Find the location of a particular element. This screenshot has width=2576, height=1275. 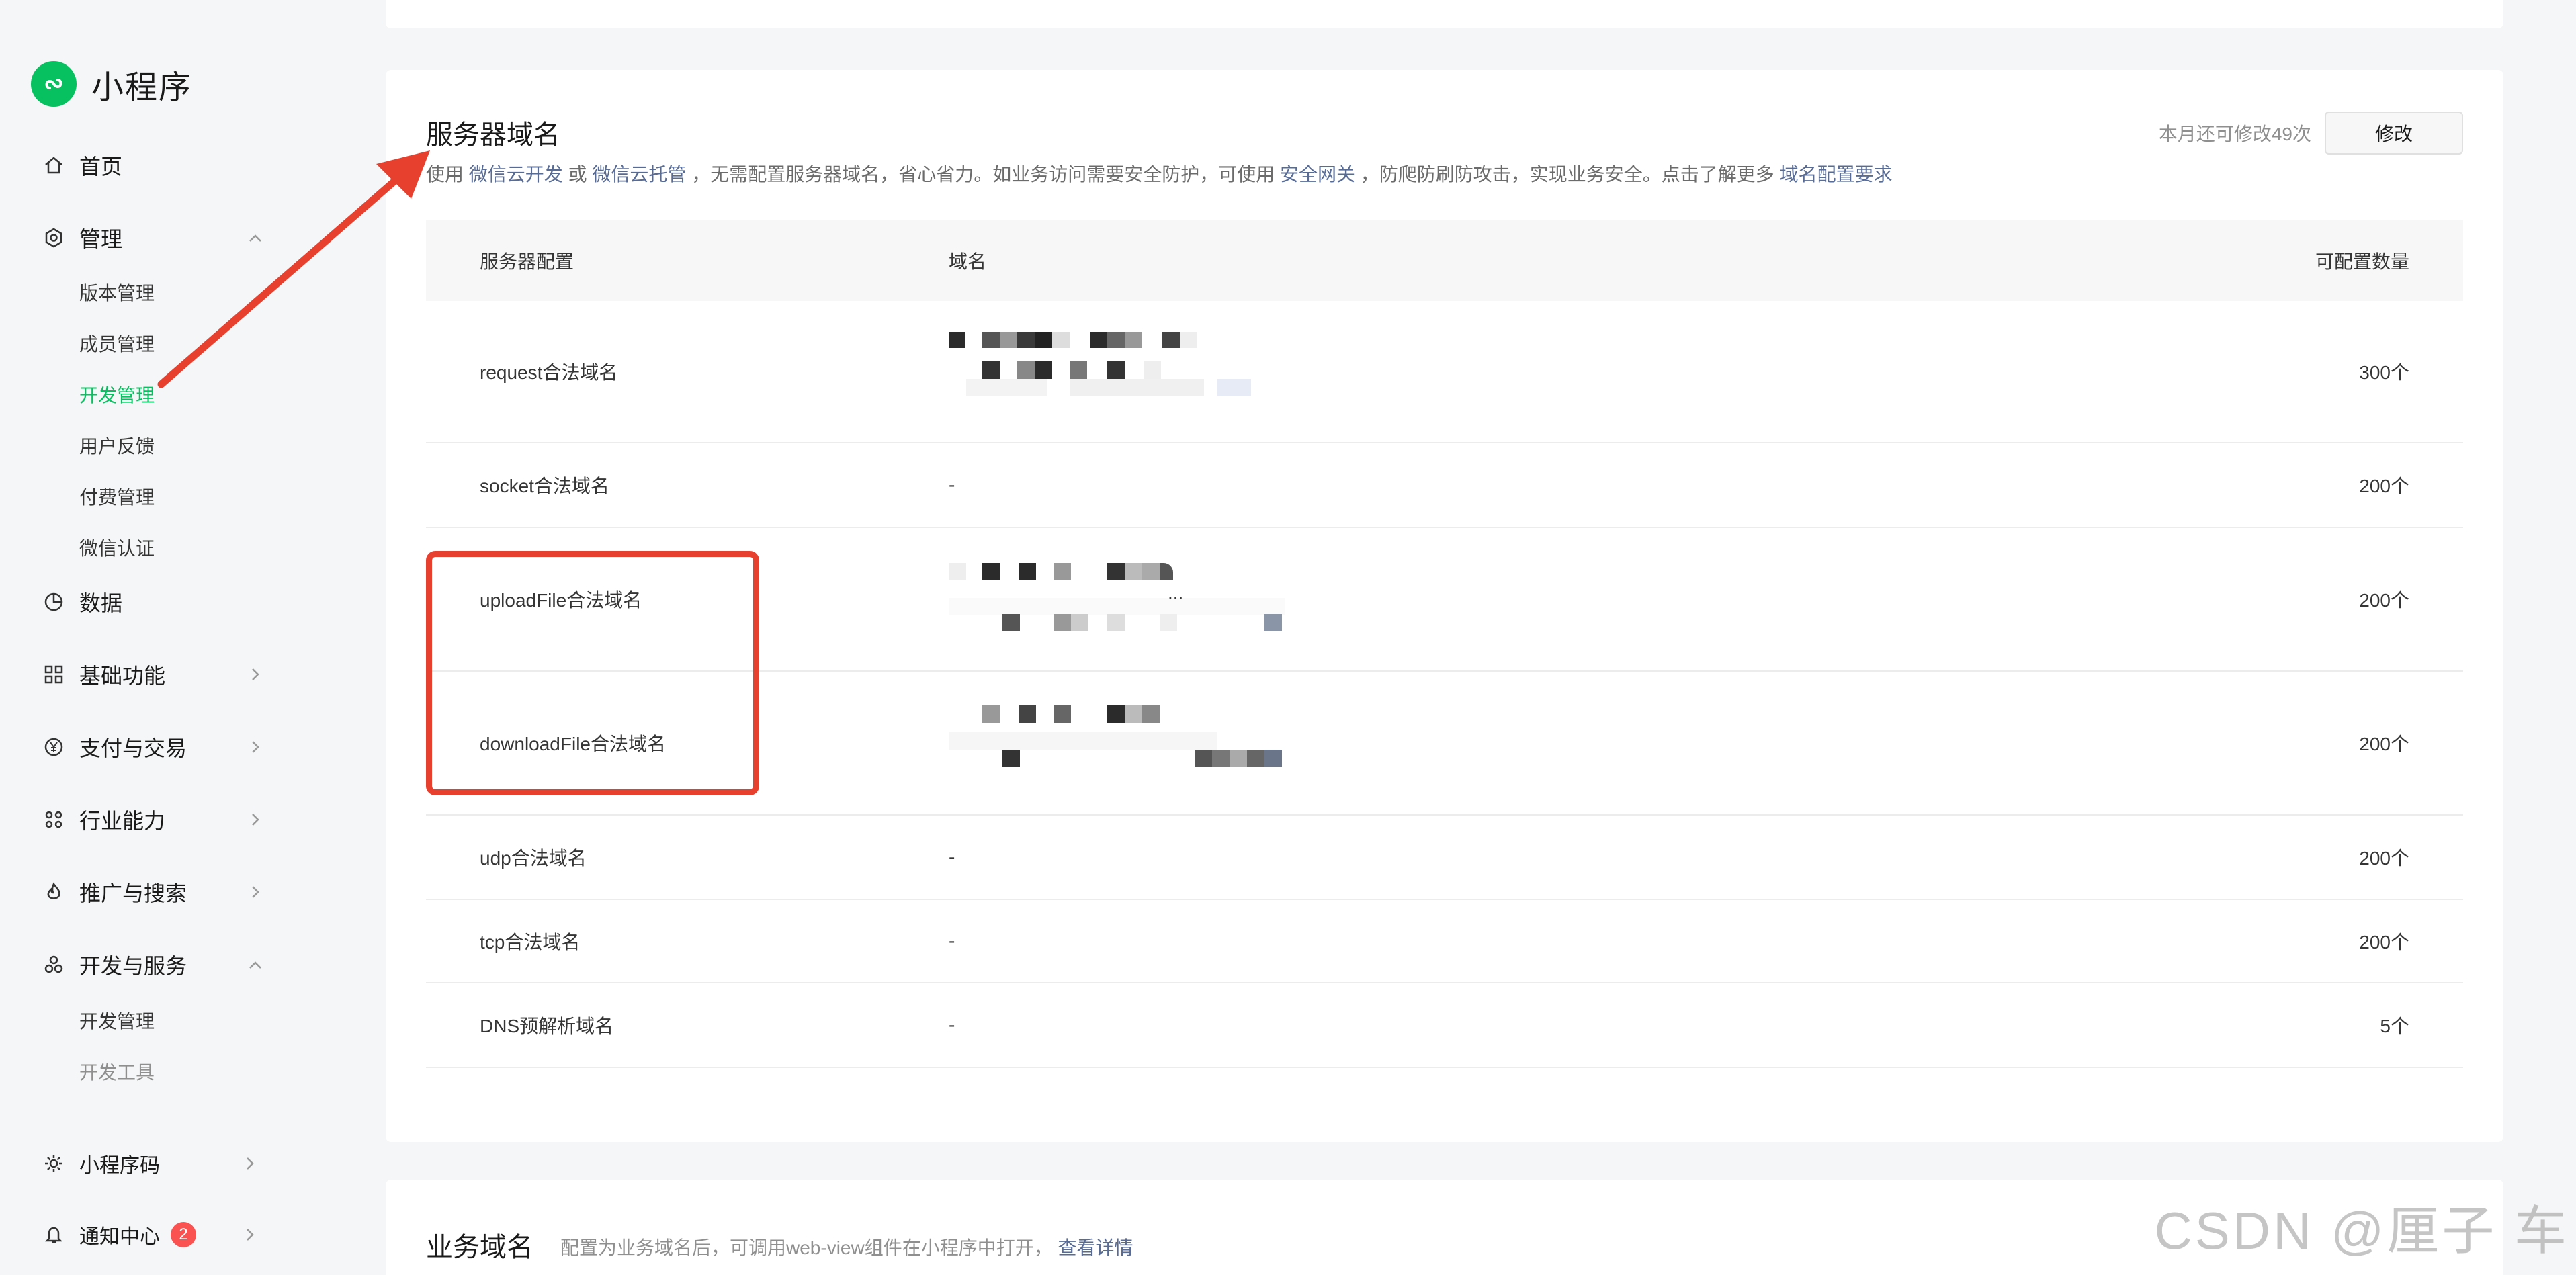

annotation-arrow is located at coordinates (293, 269).